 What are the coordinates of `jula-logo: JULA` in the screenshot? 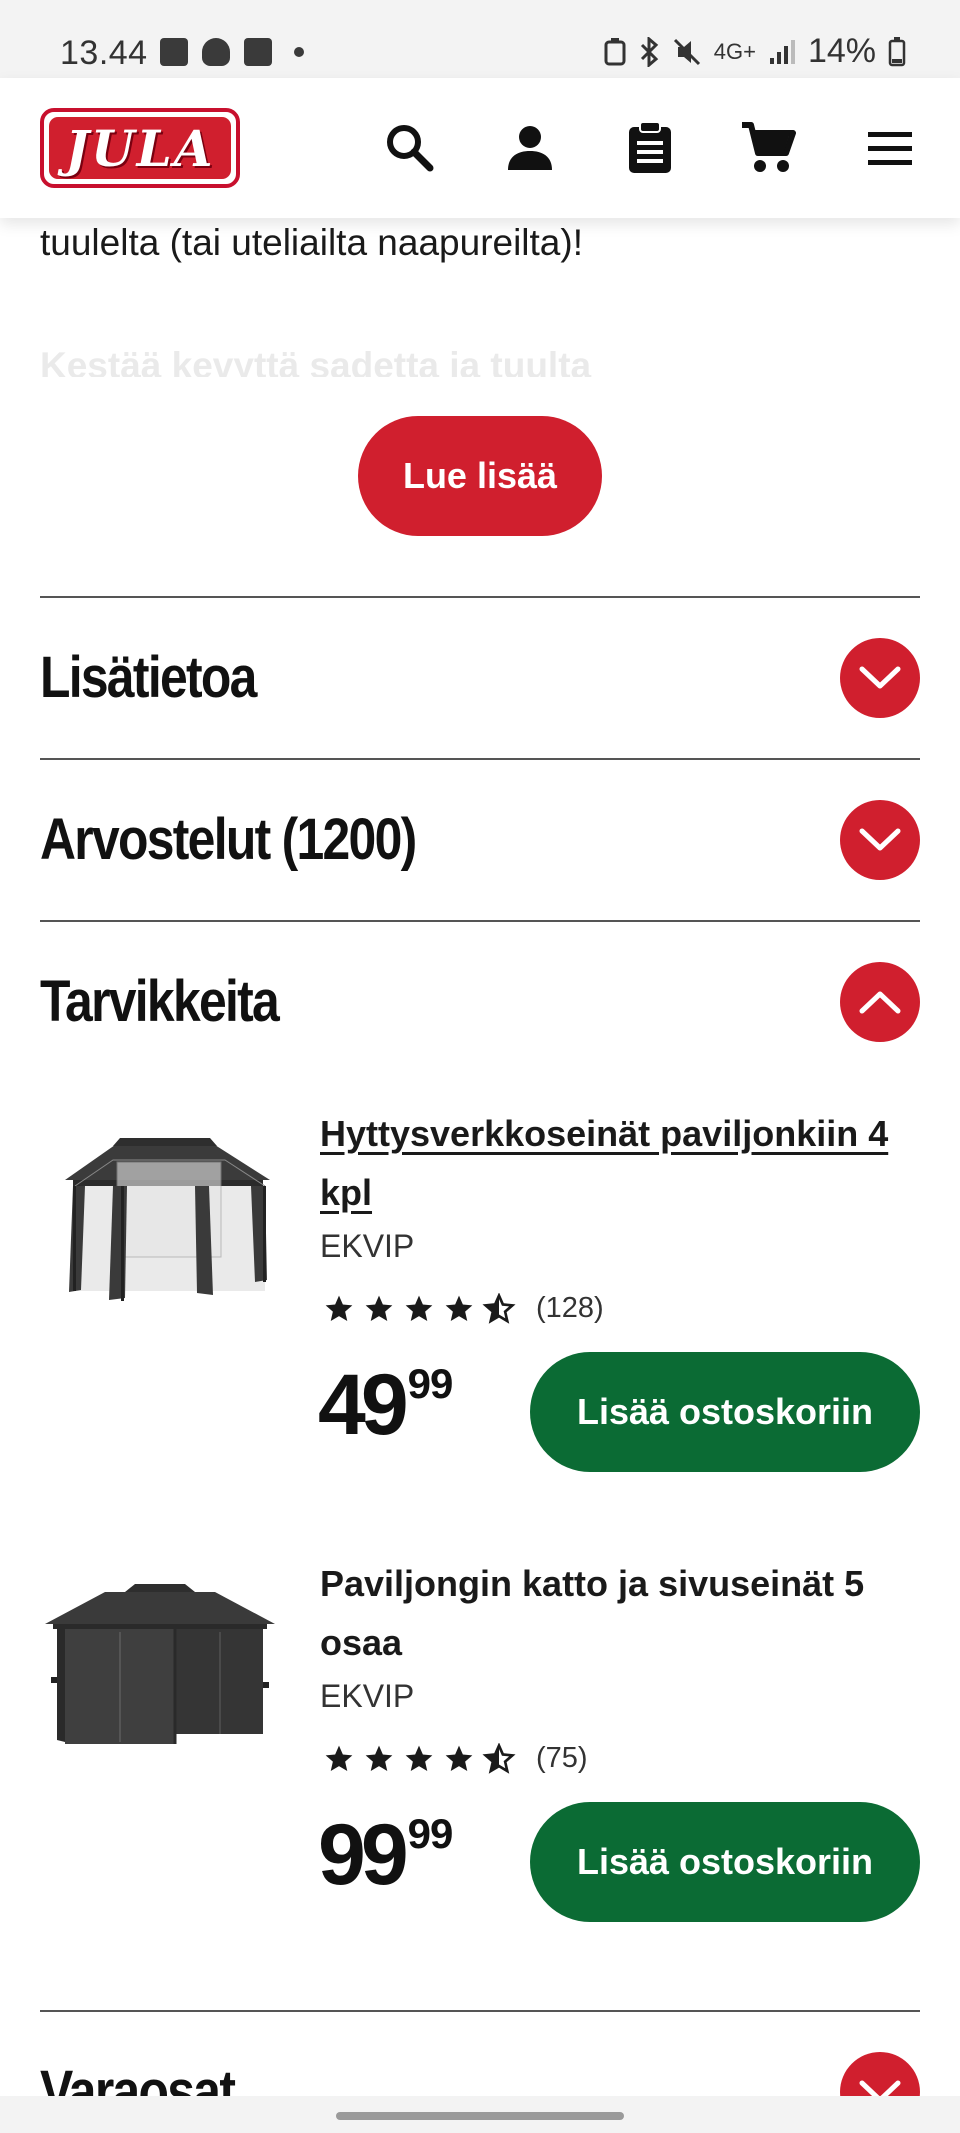 It's located at (140, 148).